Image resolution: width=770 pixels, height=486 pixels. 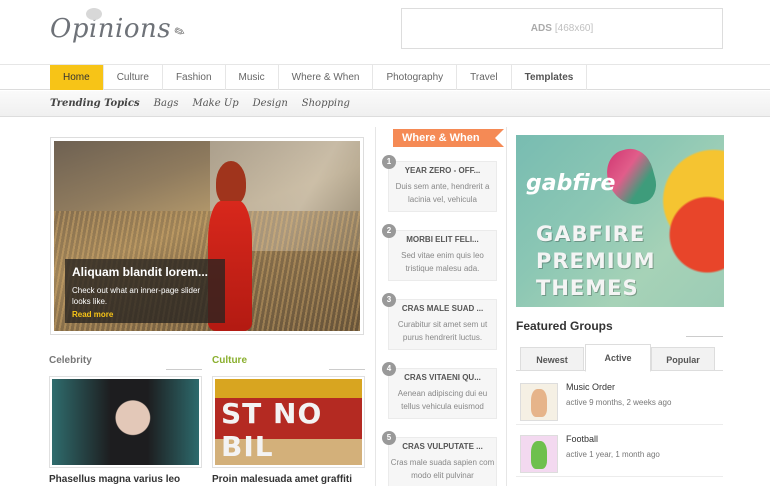 What do you see at coordinates (571, 183) in the screenshot?
I see `banner-brand: gabfire` at bounding box center [571, 183].